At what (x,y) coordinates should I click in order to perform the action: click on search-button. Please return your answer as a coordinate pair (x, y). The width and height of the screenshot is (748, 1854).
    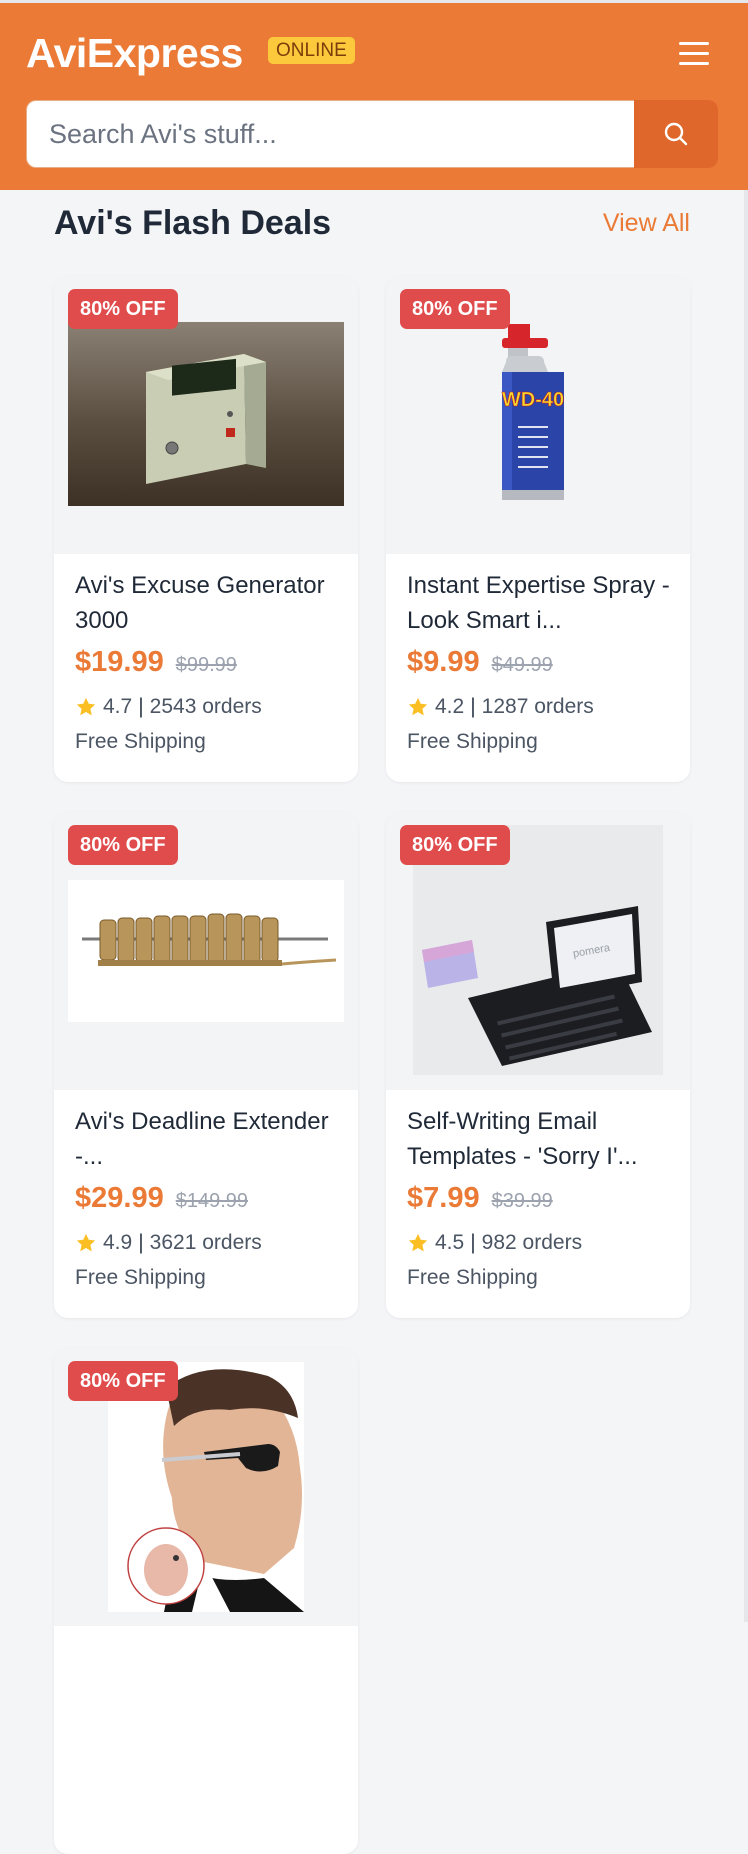
    Looking at the image, I should click on (676, 134).